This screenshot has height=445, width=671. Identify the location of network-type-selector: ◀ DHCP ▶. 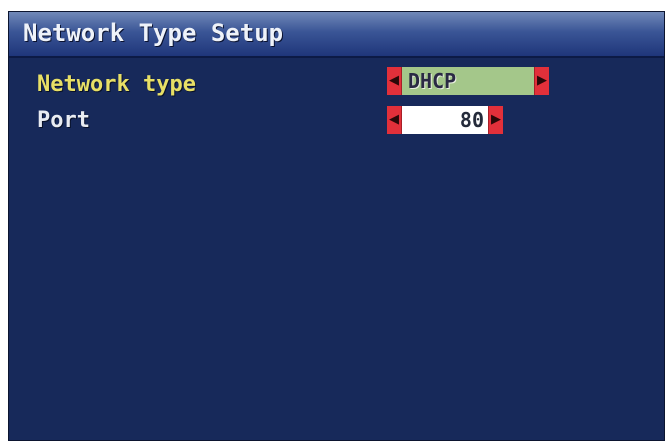
(468, 81).